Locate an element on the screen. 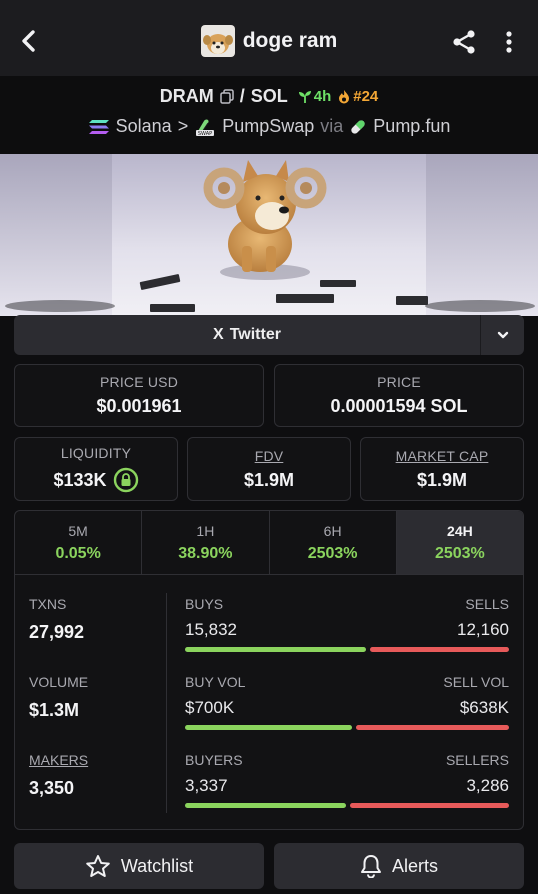 This screenshot has width=538, height=894. price-usd-label: PRICE USD is located at coordinates (139, 382).